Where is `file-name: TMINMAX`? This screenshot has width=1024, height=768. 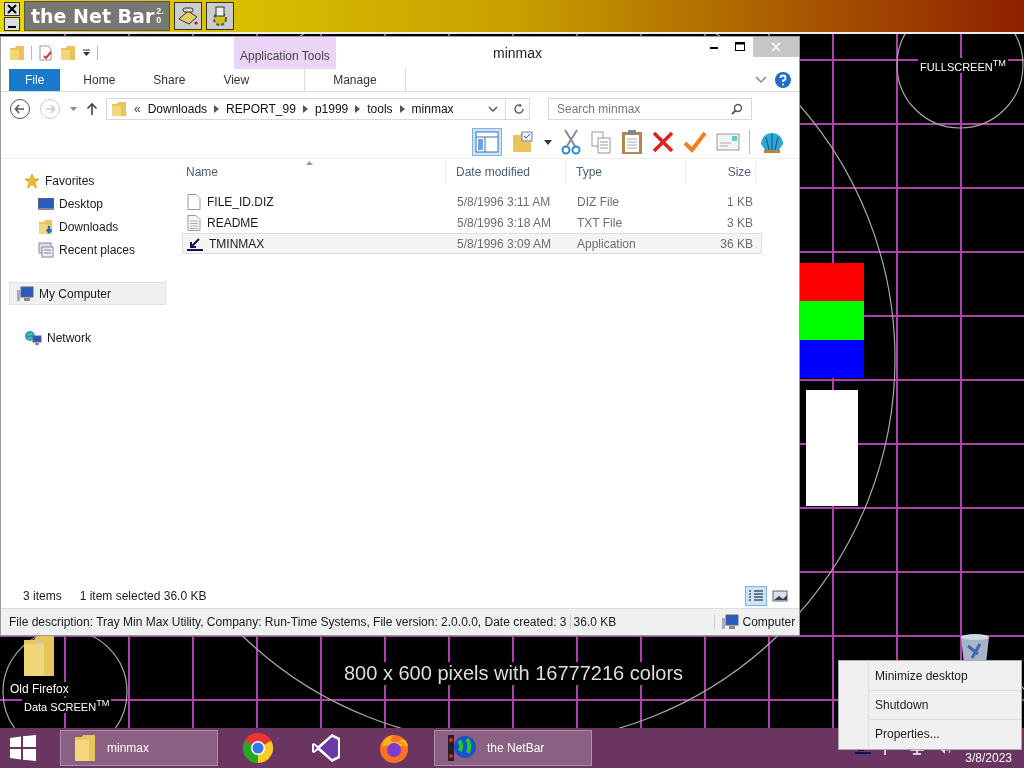 file-name: TMINMAX is located at coordinates (237, 243).